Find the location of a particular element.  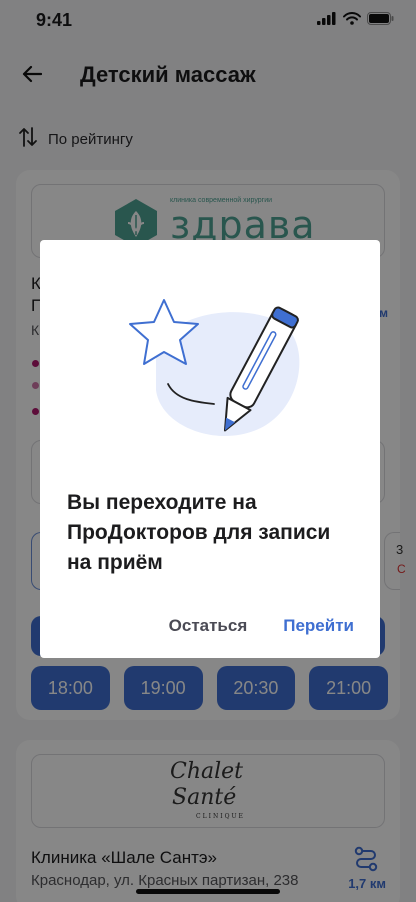

stay-button: Остаться is located at coordinates (208, 626).